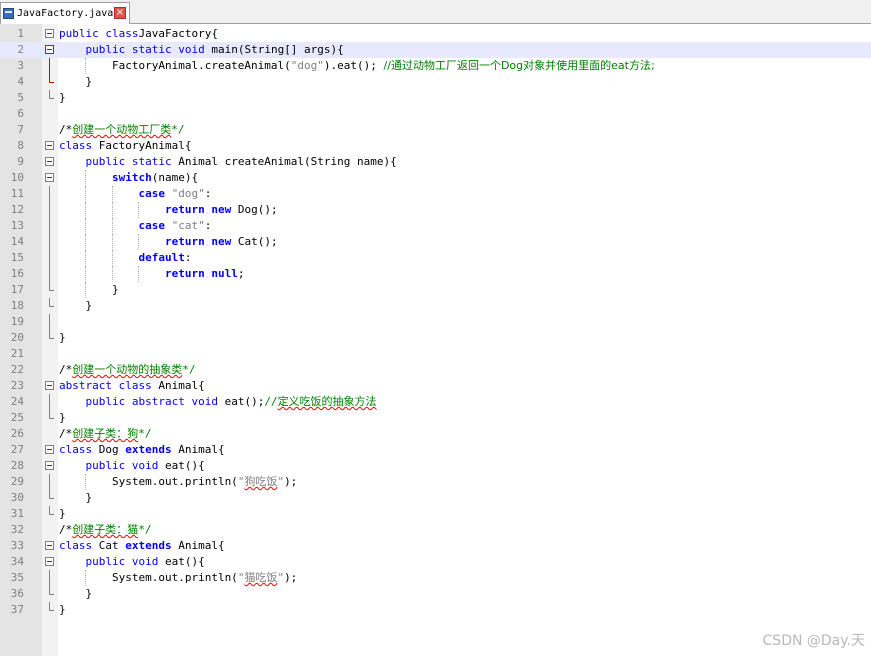 The width and height of the screenshot is (871, 656). What do you see at coordinates (435, 210) in the screenshot?
I see `code-line: 12 return new Dog();` at bounding box center [435, 210].